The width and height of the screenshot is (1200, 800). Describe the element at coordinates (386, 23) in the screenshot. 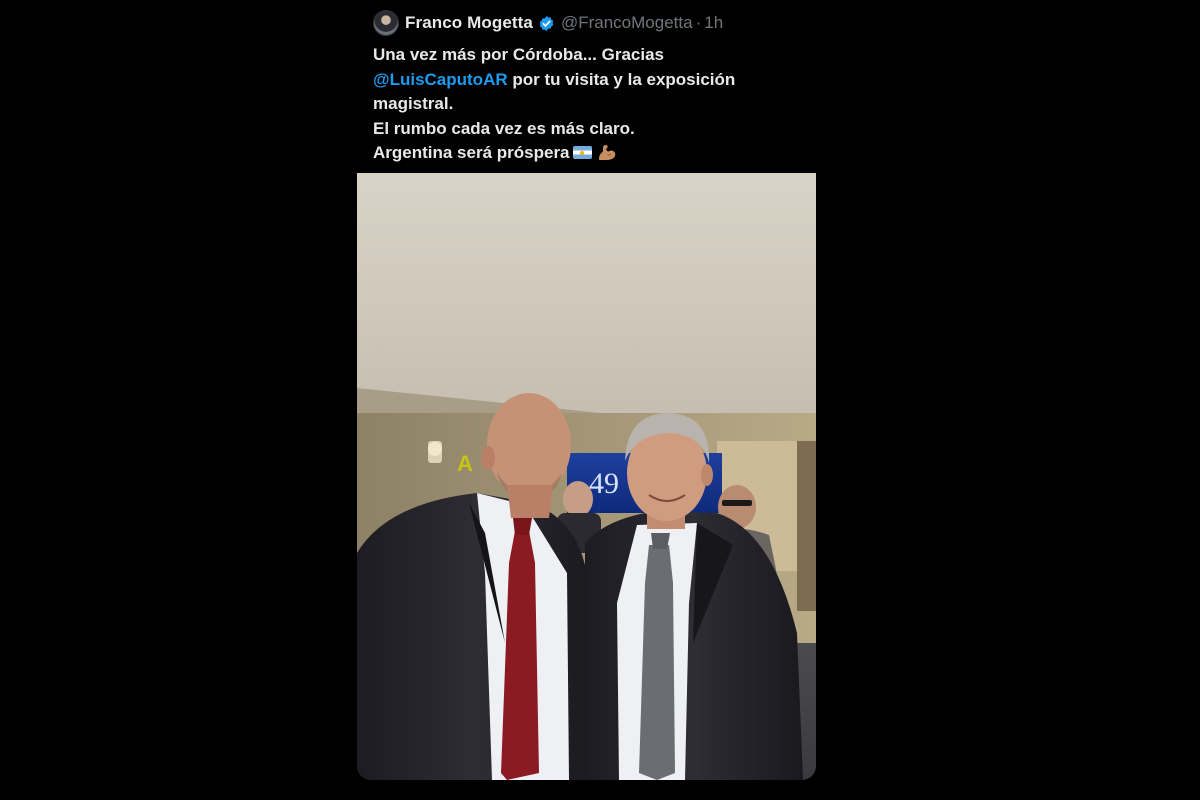

I see `author-avatar` at that location.